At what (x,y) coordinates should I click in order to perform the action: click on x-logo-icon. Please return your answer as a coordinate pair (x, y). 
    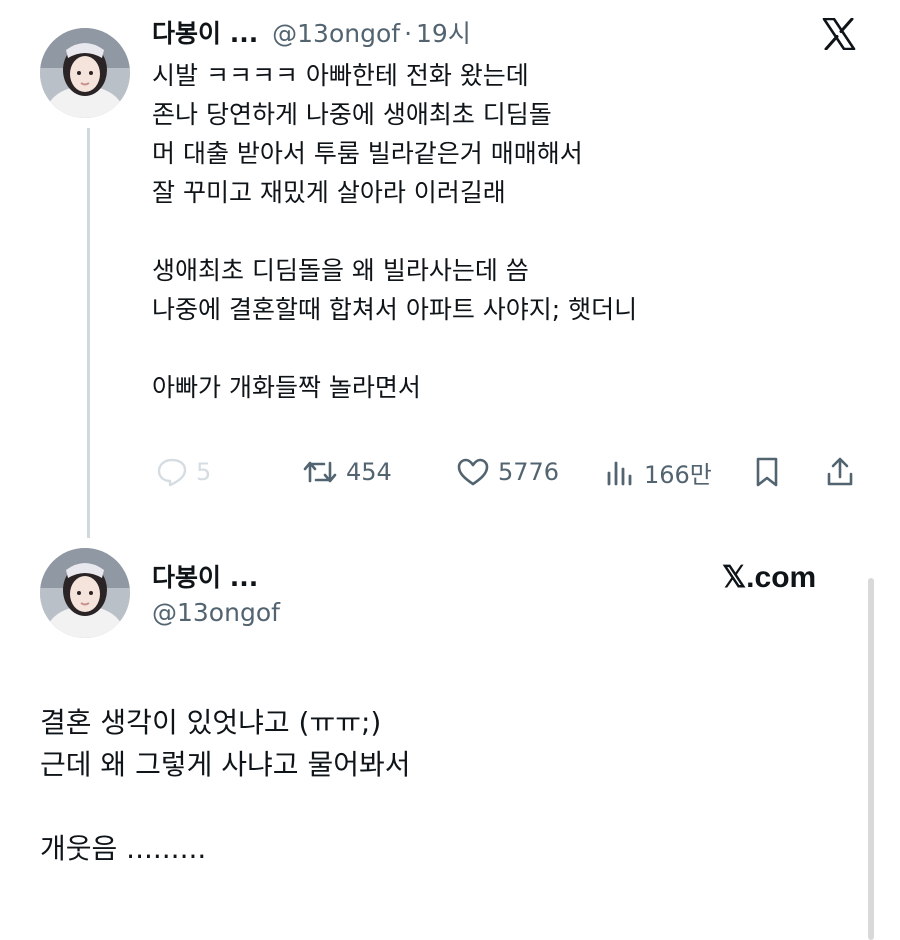
    Looking at the image, I should click on (839, 35).